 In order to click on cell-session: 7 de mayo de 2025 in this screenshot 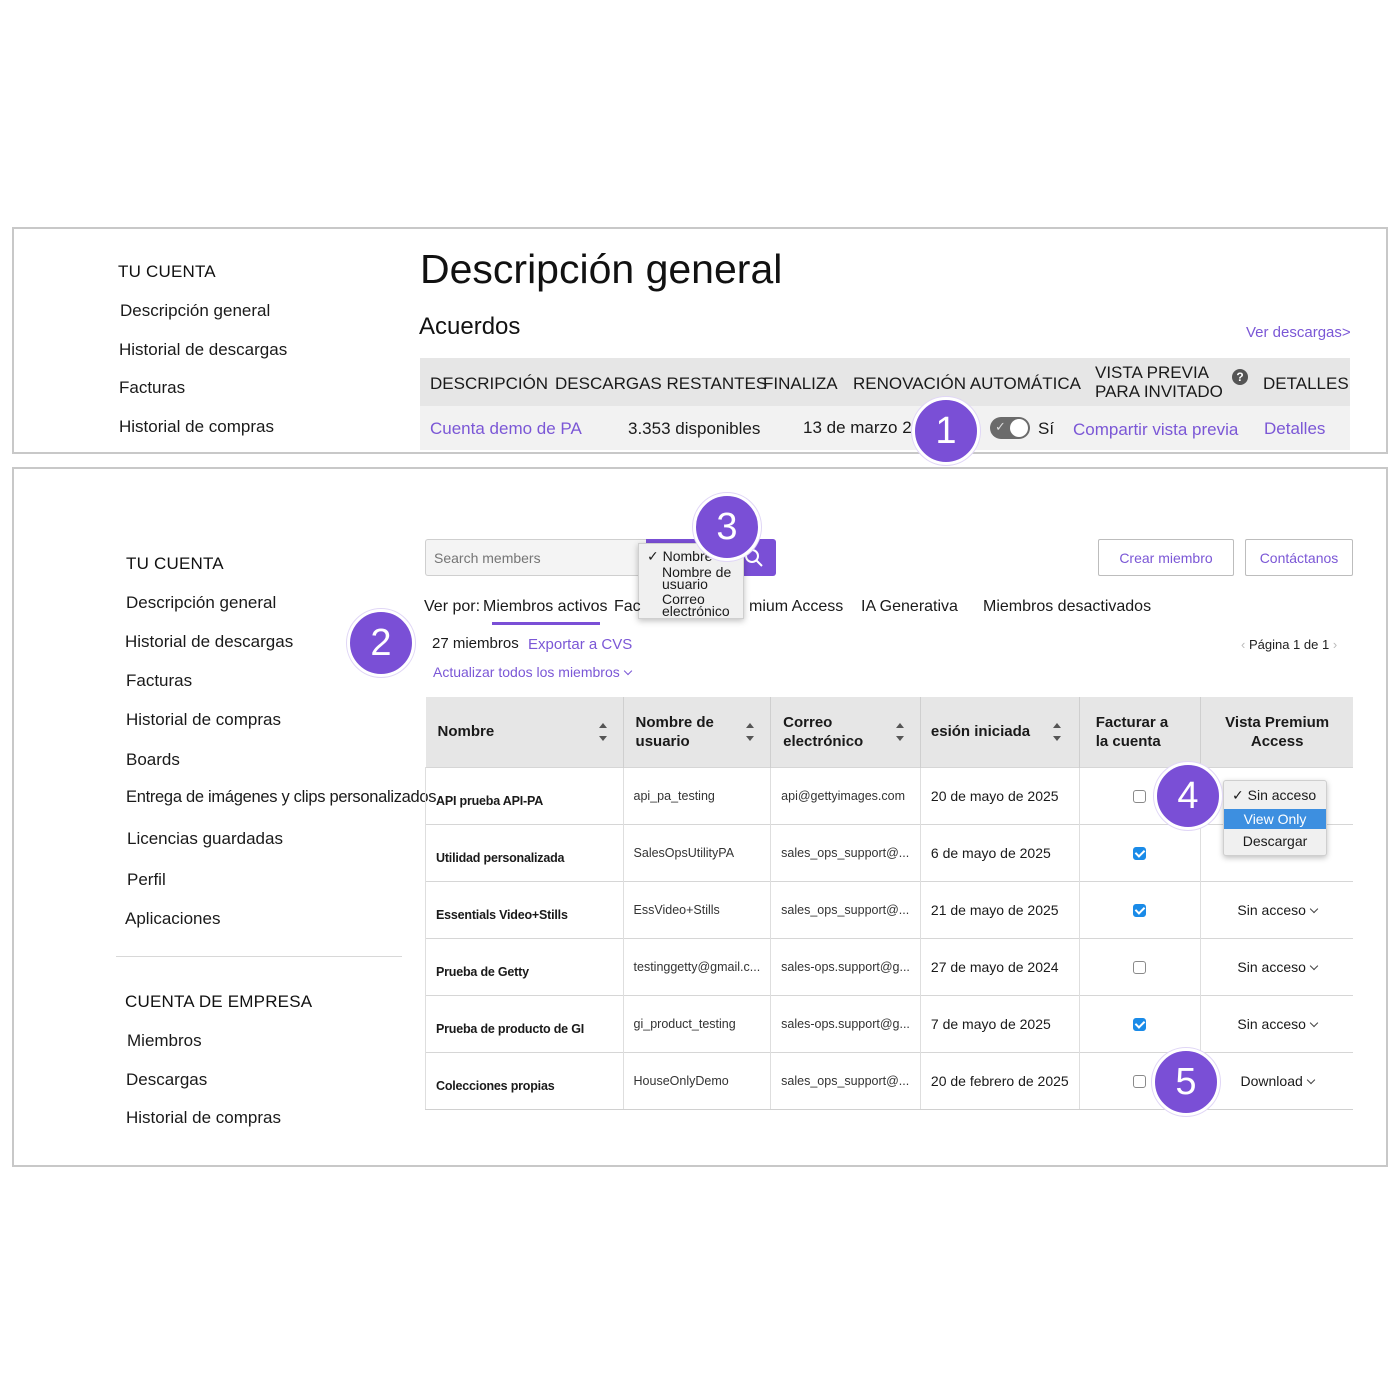, I will do `click(1000, 1023)`.